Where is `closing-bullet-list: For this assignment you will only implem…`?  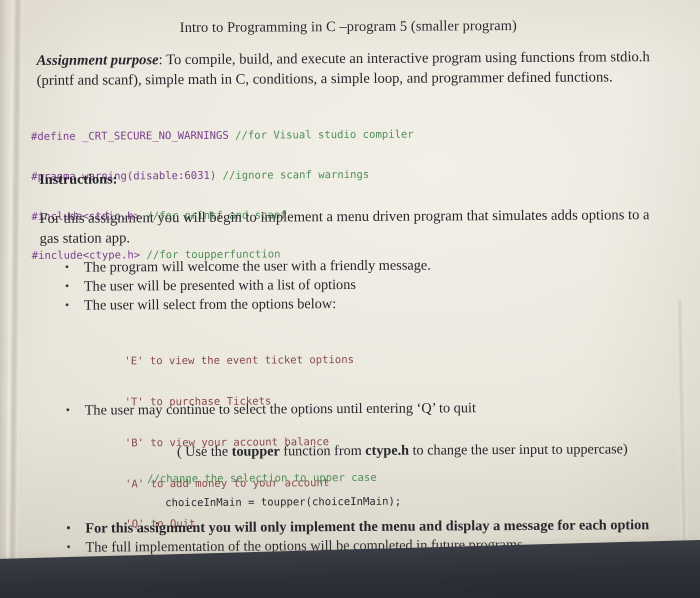
closing-bullet-list: For this assignment you will only implem… is located at coordinates (356, 537).